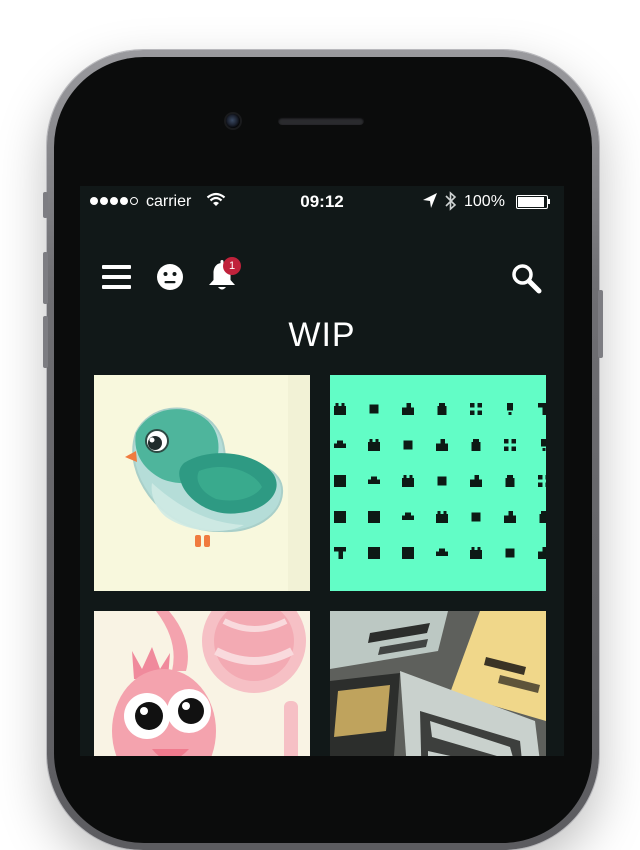  Describe the element at coordinates (430, 200) in the screenshot. I see `location-arrow-icon` at that location.